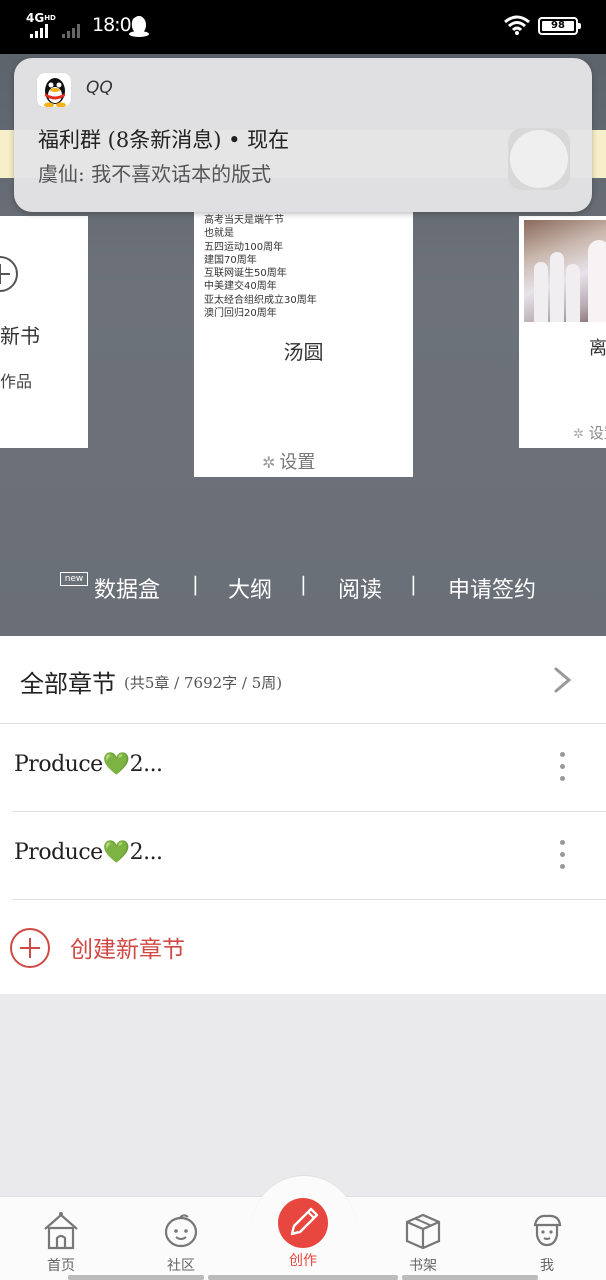 This screenshot has height=1280, width=606. What do you see at coordinates (181, 1231) in the screenshot?
I see `community-face-icon` at bounding box center [181, 1231].